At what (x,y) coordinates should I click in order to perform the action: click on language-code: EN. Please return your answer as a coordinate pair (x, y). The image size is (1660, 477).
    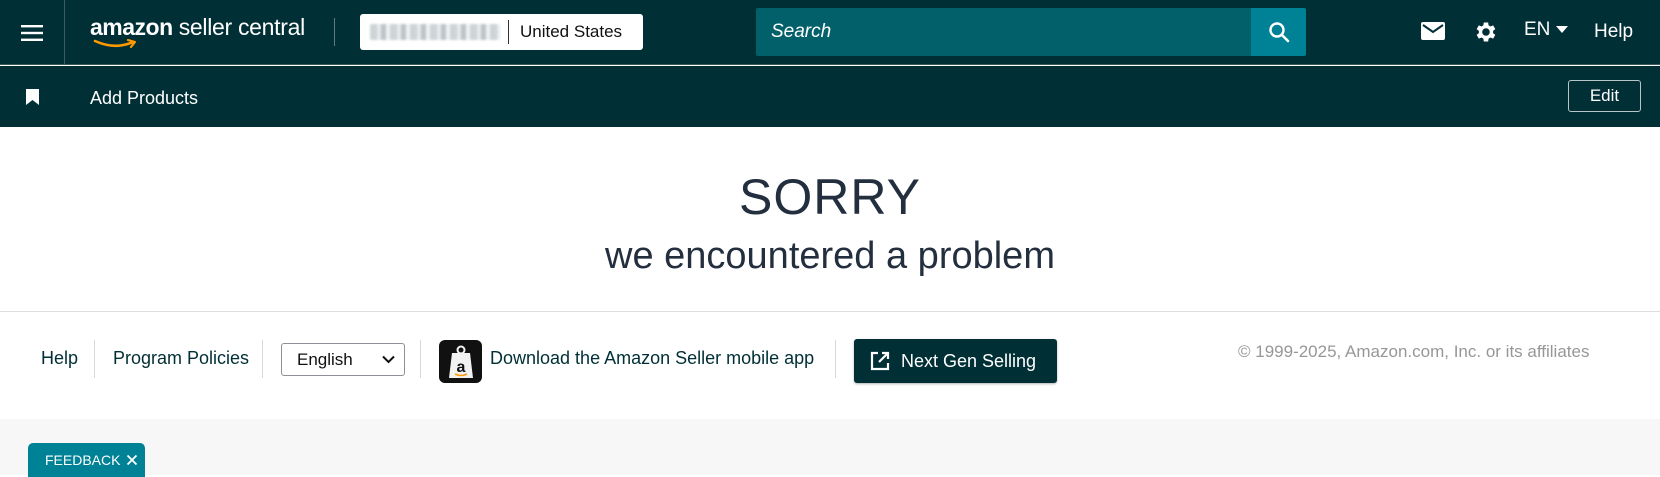
    Looking at the image, I should click on (1537, 29).